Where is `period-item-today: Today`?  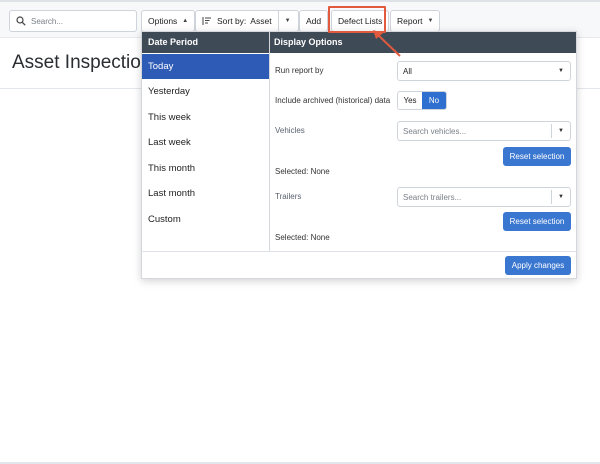 period-item-today: Today is located at coordinates (205, 66).